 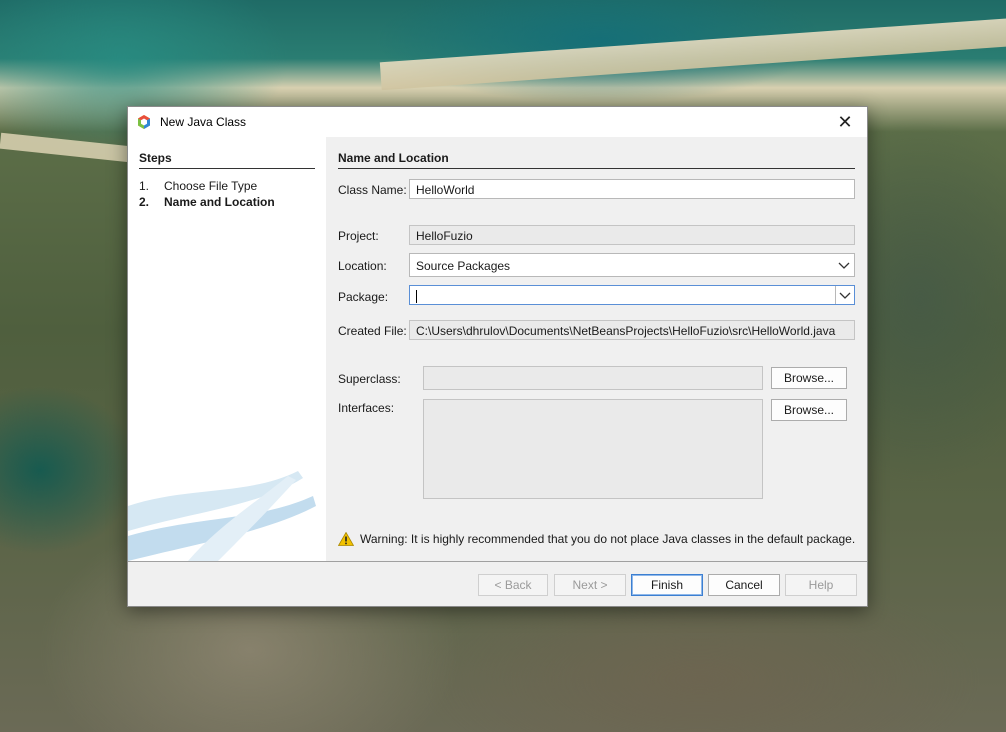 What do you see at coordinates (144, 186) in the screenshot?
I see `step-number: 1.` at bounding box center [144, 186].